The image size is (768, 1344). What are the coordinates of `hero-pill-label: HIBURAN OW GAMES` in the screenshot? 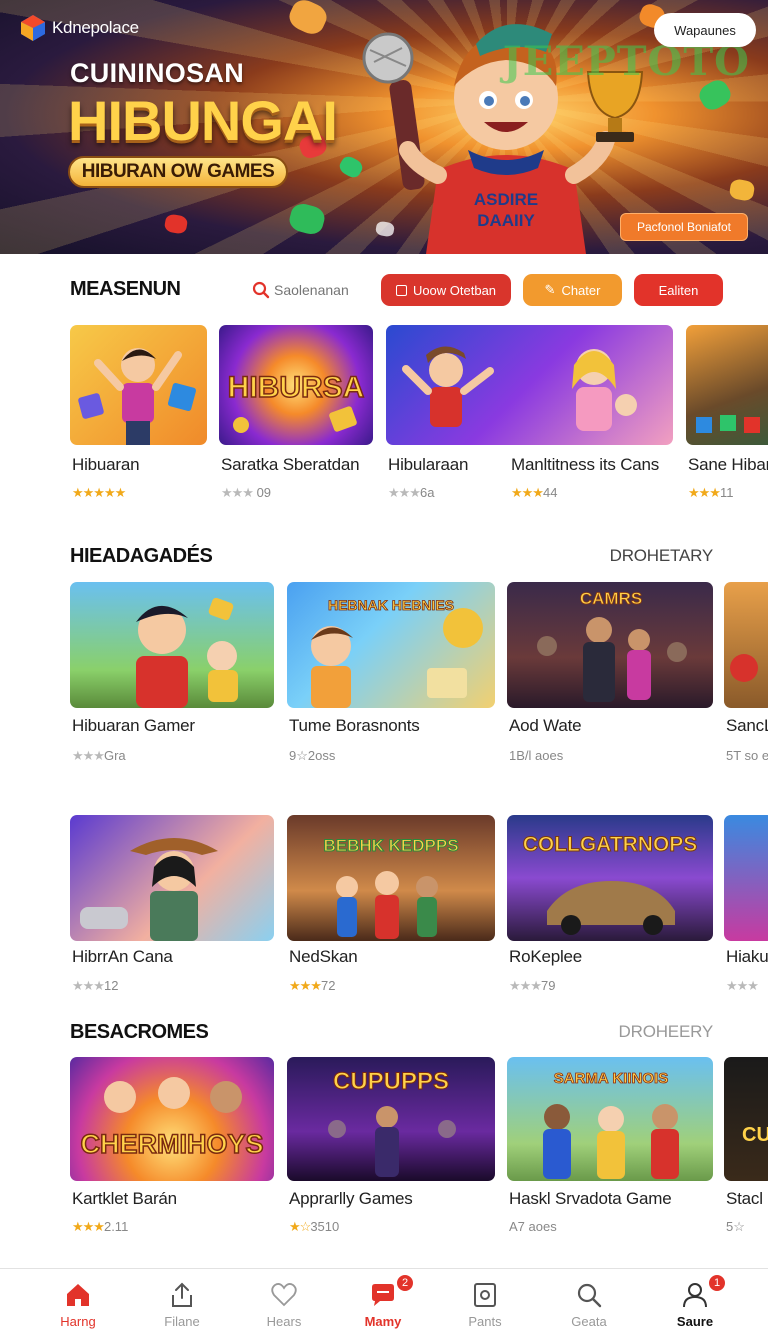 It's located at (178, 172).